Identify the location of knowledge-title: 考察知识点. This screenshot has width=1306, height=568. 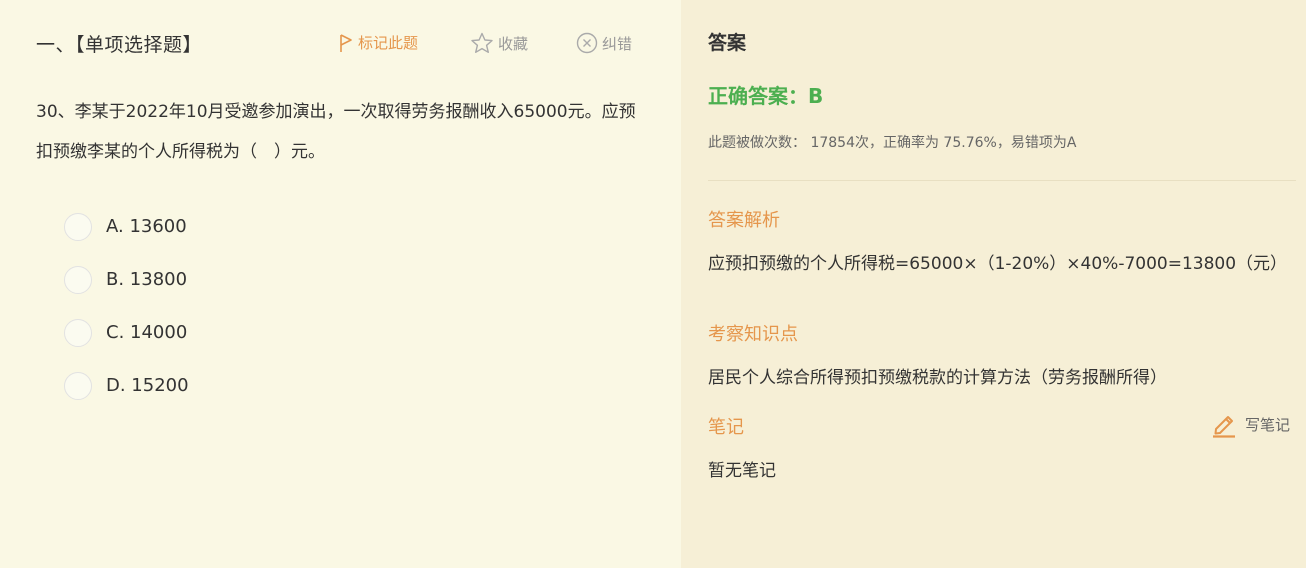
(753, 334).